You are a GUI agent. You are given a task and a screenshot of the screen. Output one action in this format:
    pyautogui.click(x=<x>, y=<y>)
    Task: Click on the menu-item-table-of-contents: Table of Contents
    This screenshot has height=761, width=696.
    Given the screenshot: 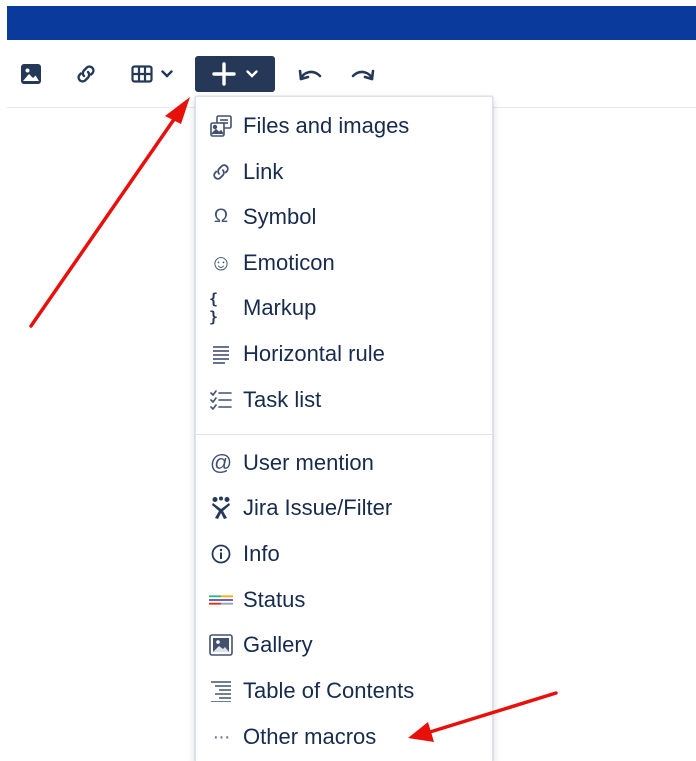 What is the action you would take?
    pyautogui.click(x=344, y=691)
    